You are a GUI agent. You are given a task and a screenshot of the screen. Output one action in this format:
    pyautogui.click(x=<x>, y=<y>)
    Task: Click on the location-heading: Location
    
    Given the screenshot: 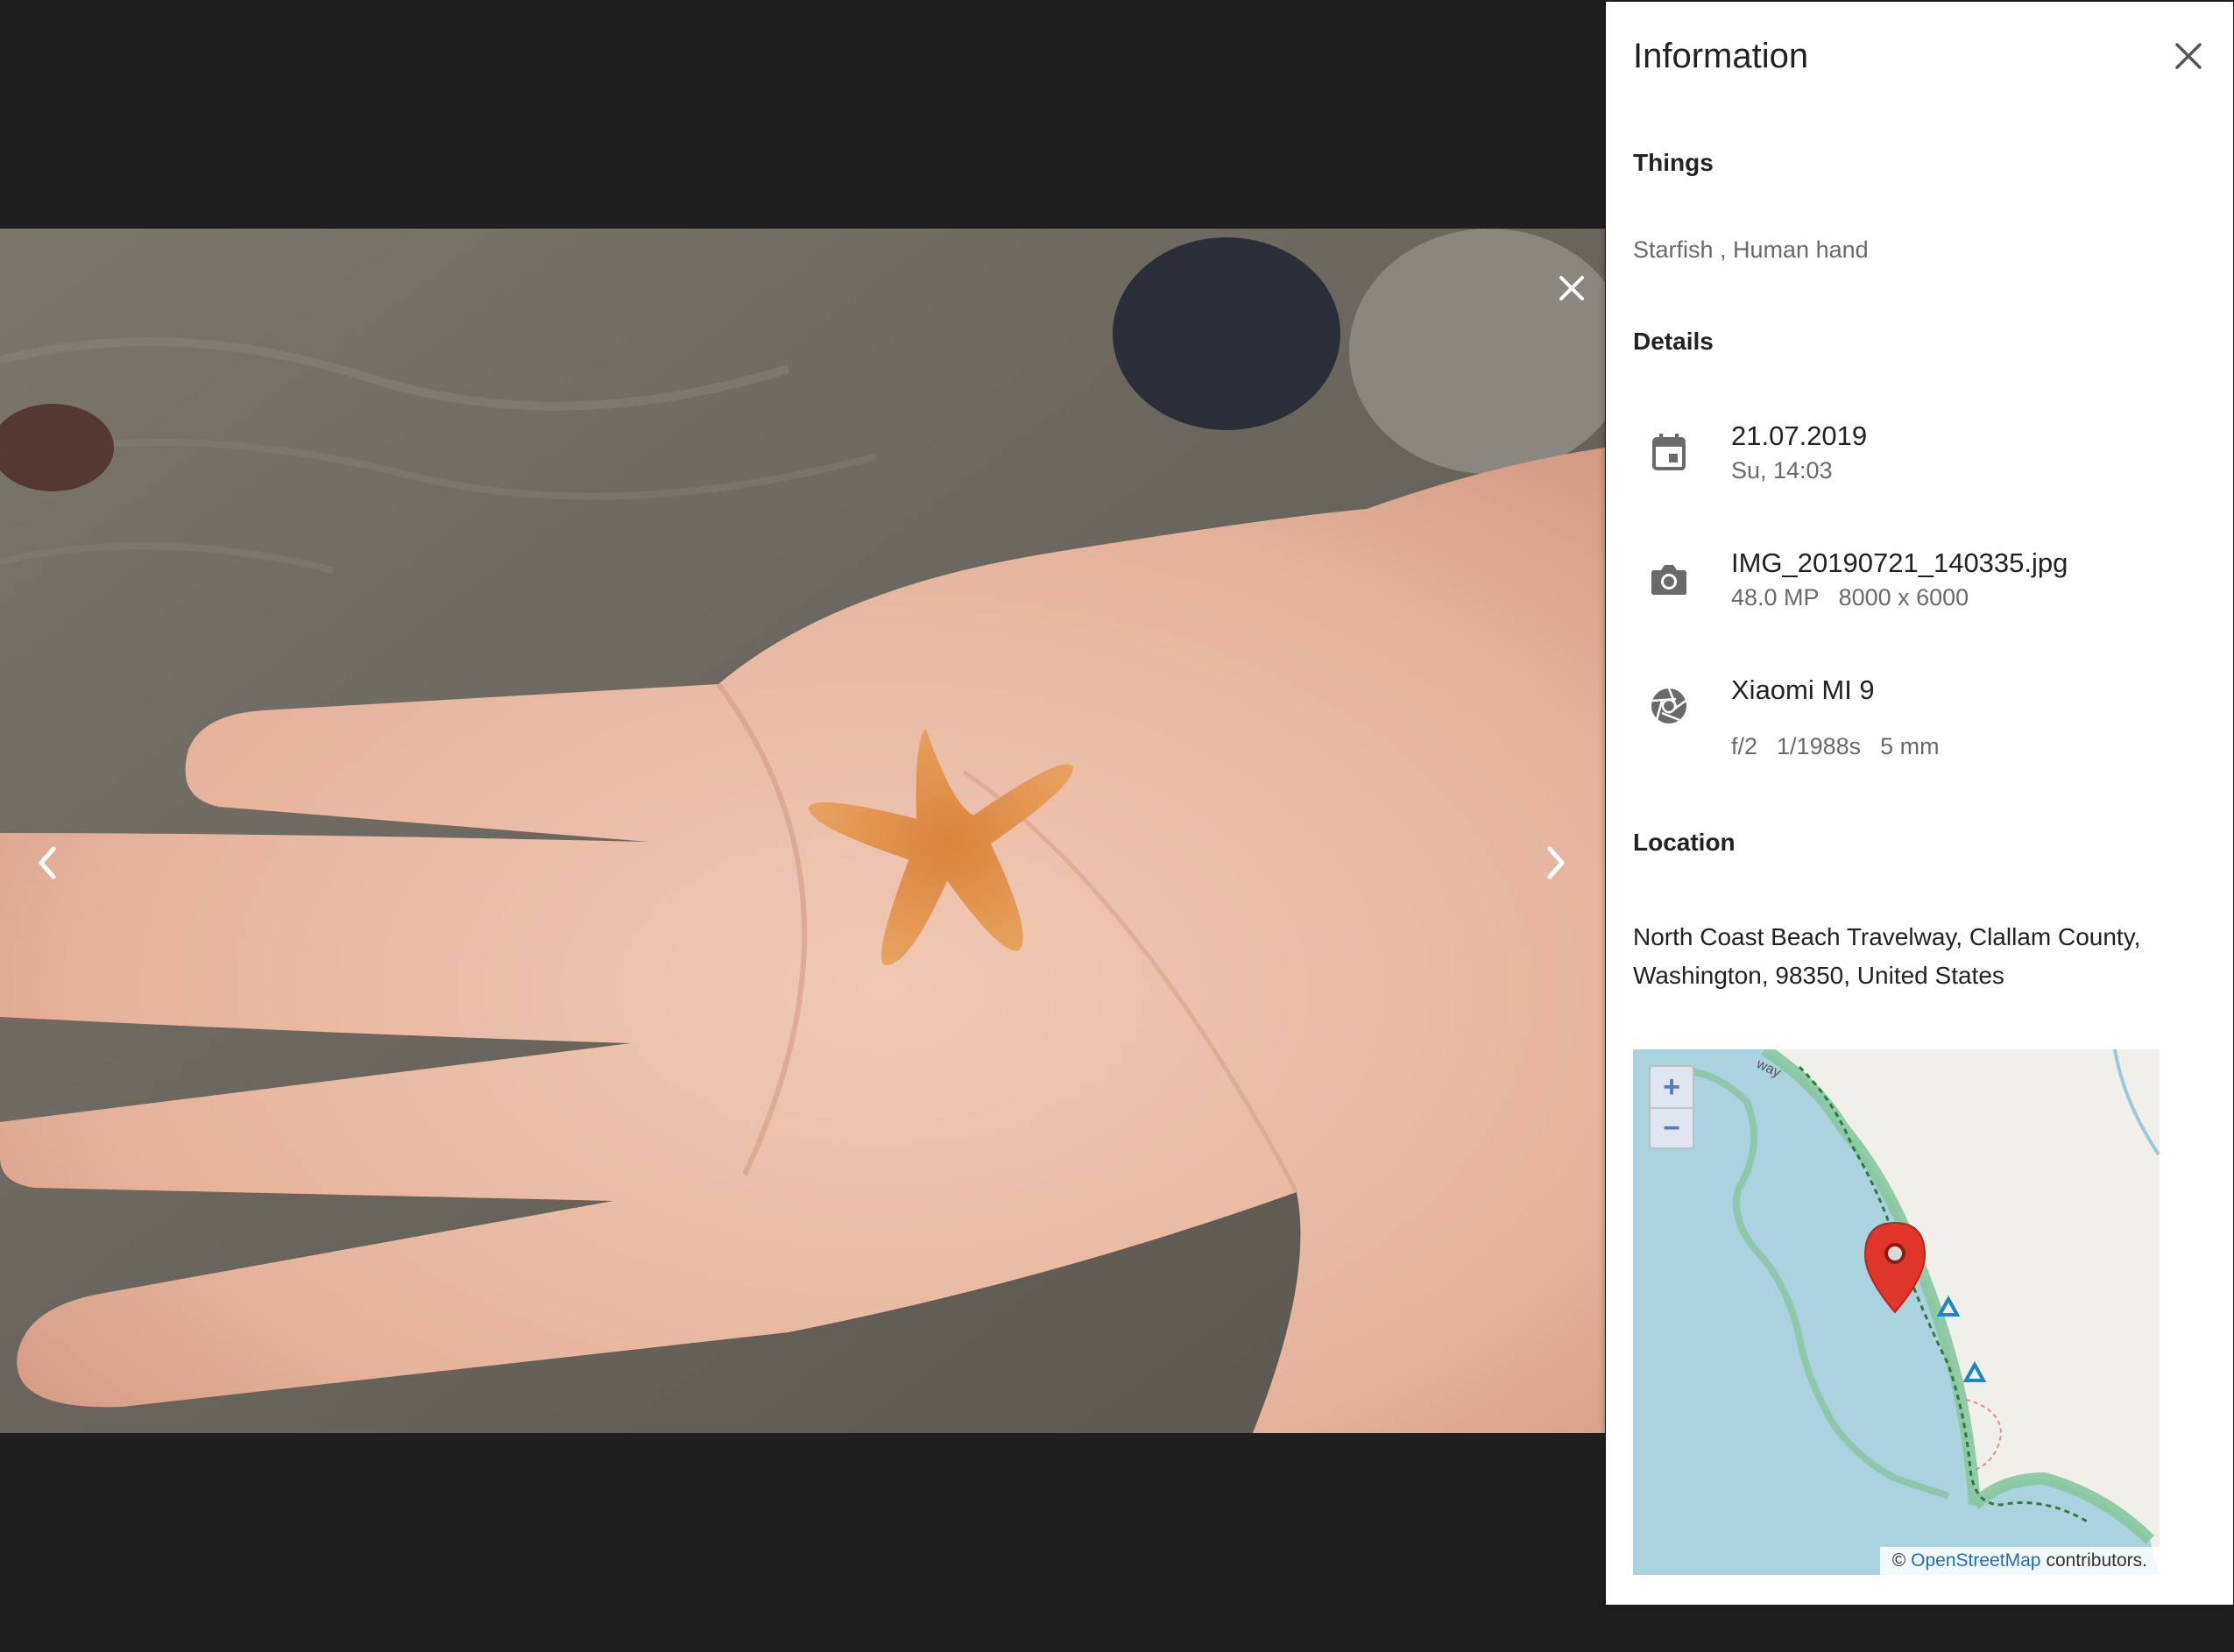 What is the action you would take?
    pyautogui.click(x=1684, y=842)
    